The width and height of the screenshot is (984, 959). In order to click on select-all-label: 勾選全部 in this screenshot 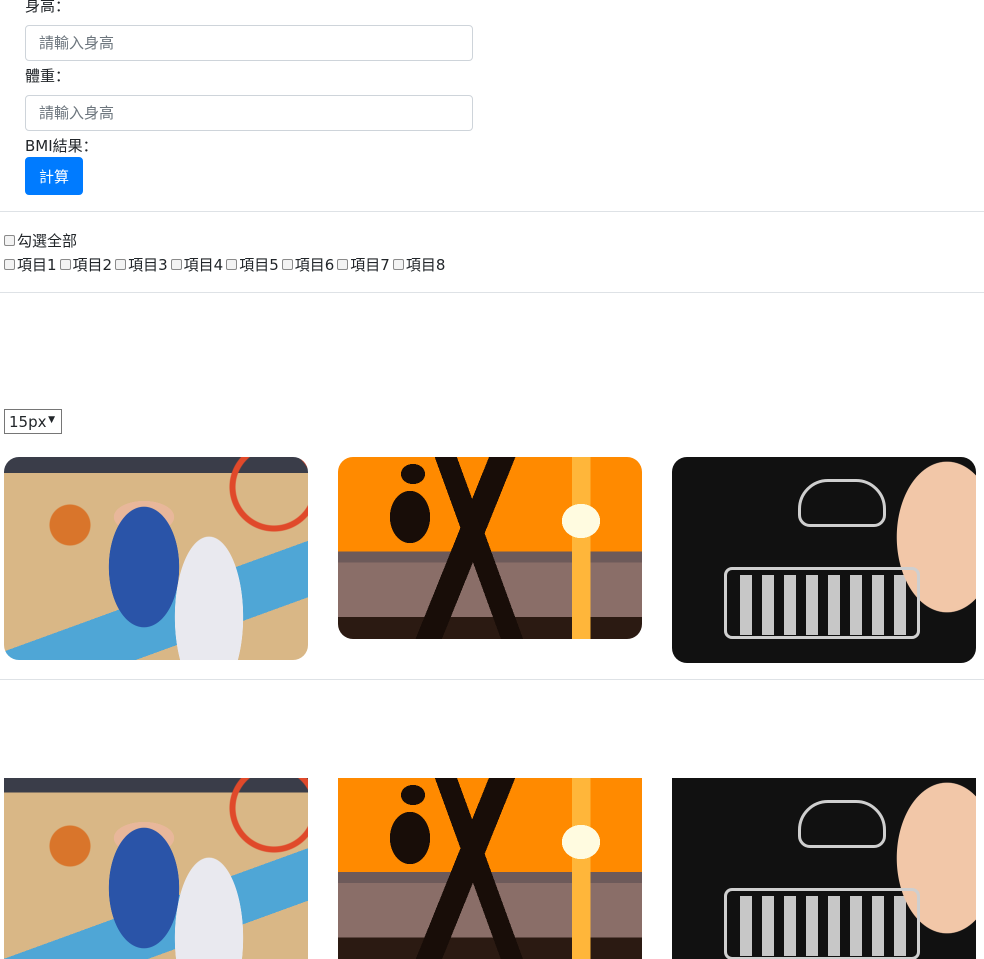, I will do `click(47, 241)`.